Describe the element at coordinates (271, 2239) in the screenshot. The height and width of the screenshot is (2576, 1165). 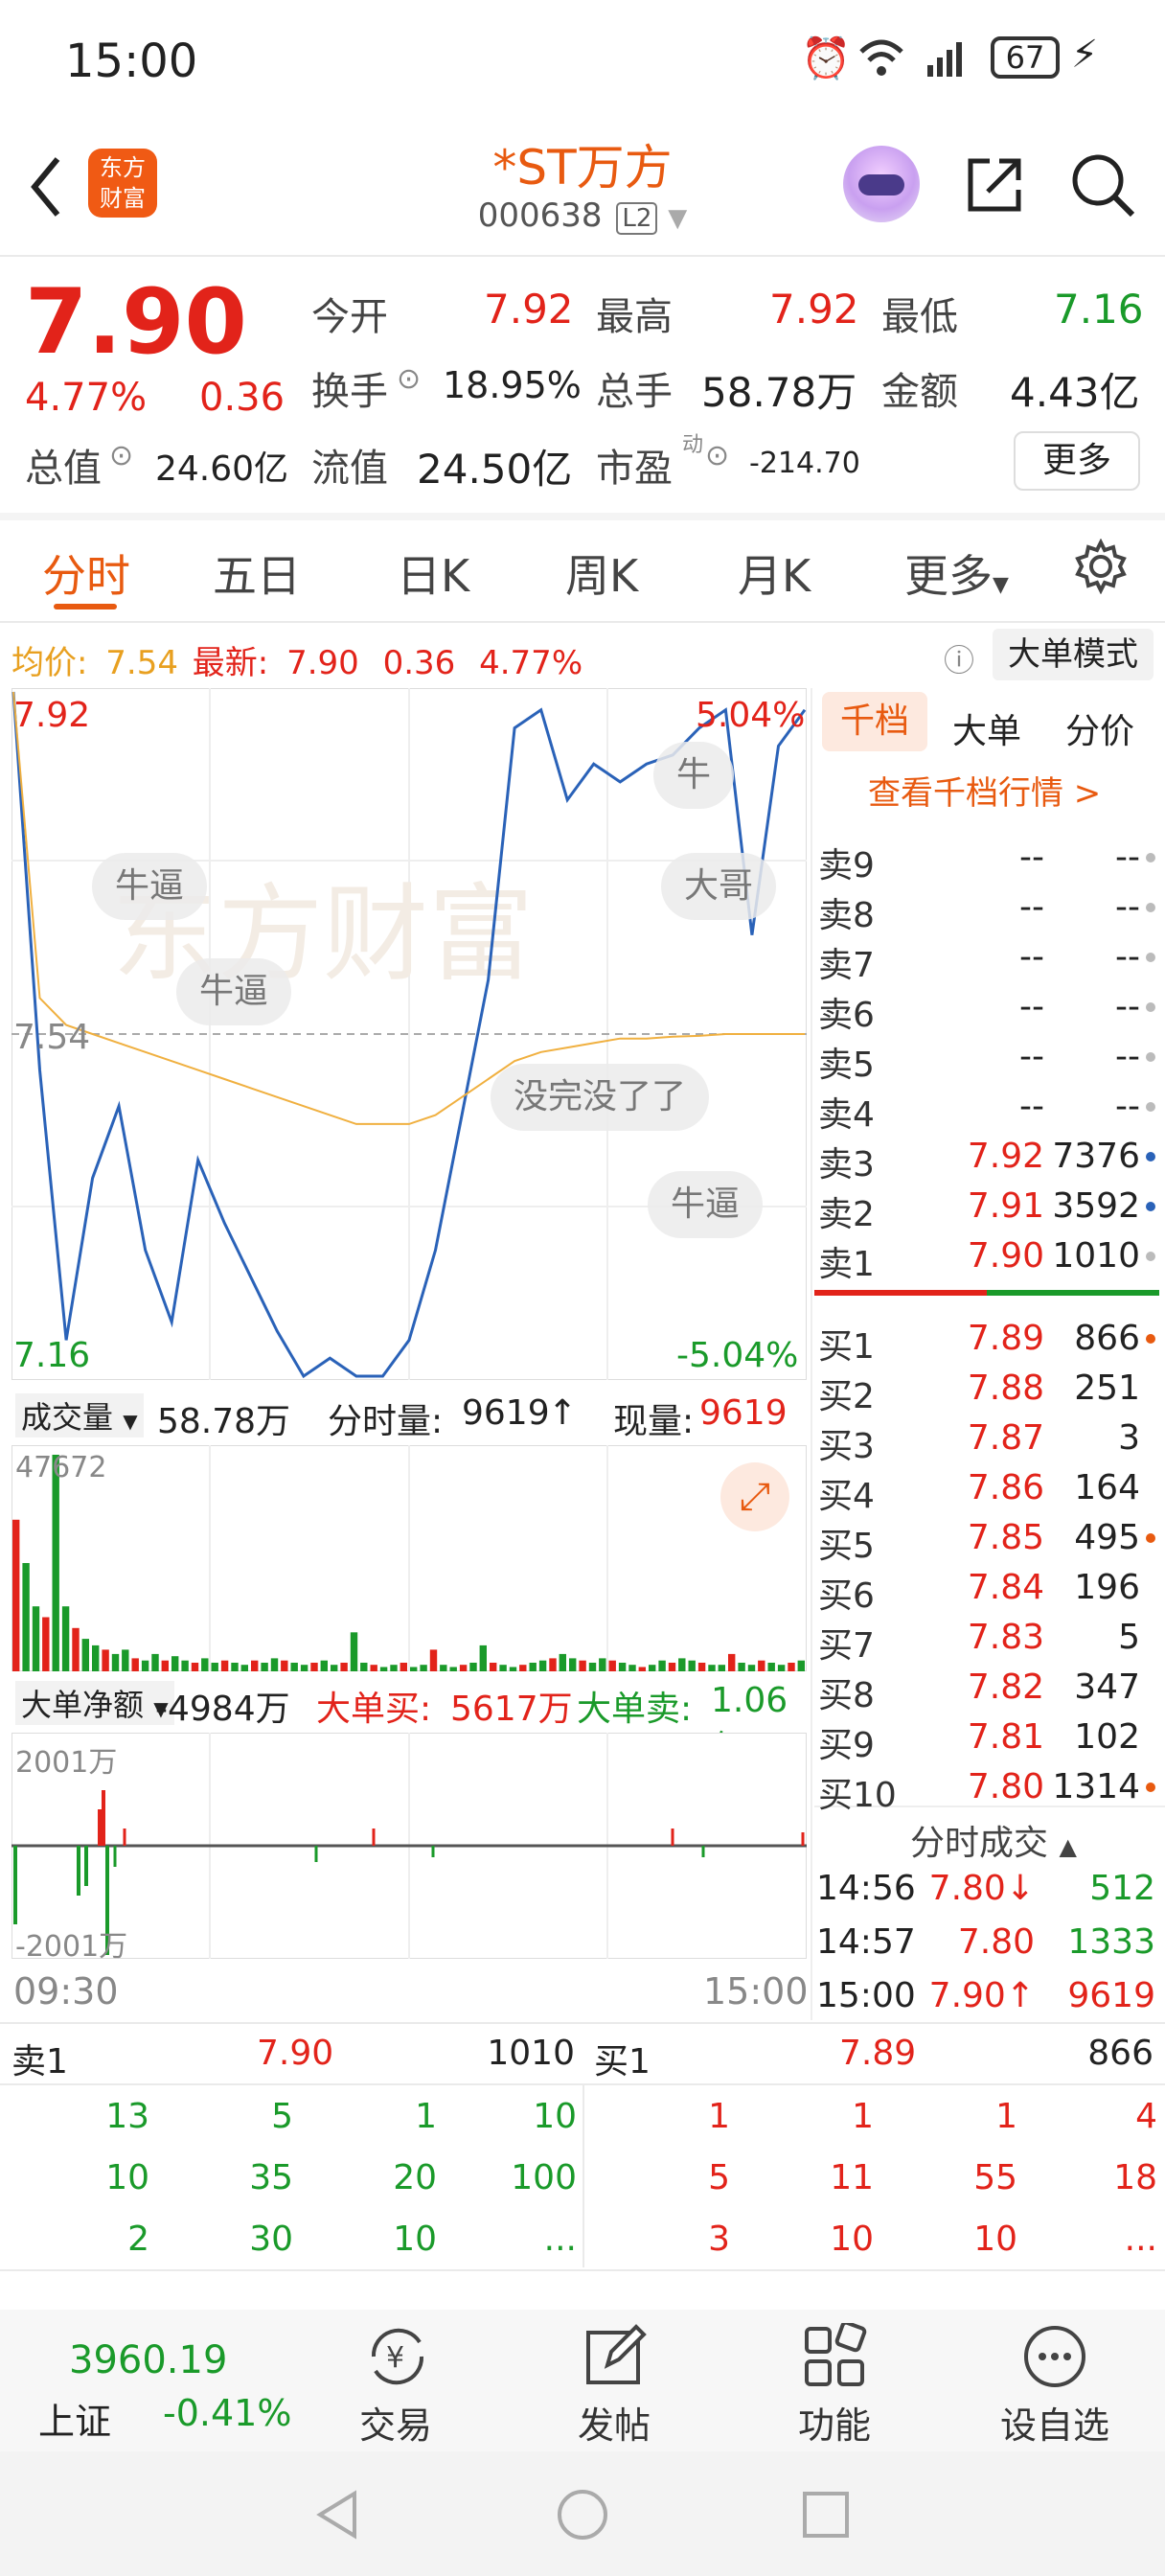
I see `queue-sell-cell: 30` at that location.